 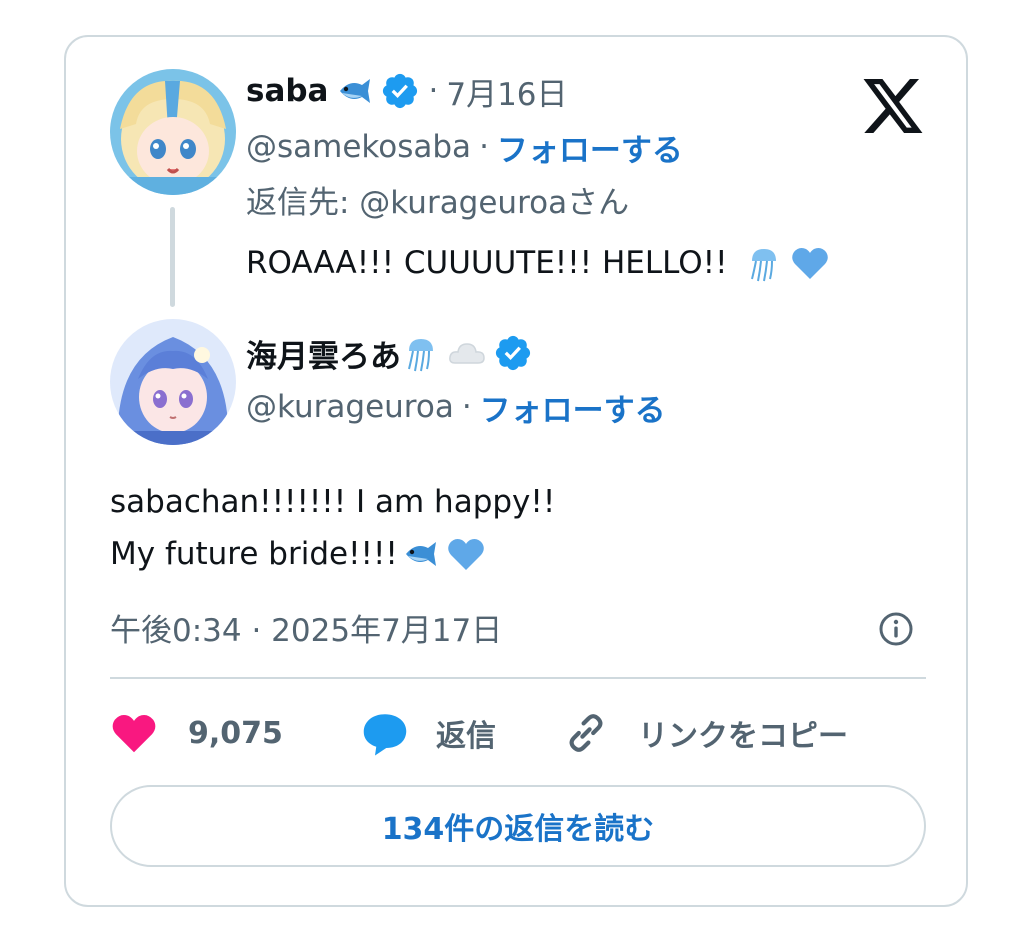 What do you see at coordinates (743, 736) in the screenshot?
I see `copy-link-label: リンクをコピー` at bounding box center [743, 736].